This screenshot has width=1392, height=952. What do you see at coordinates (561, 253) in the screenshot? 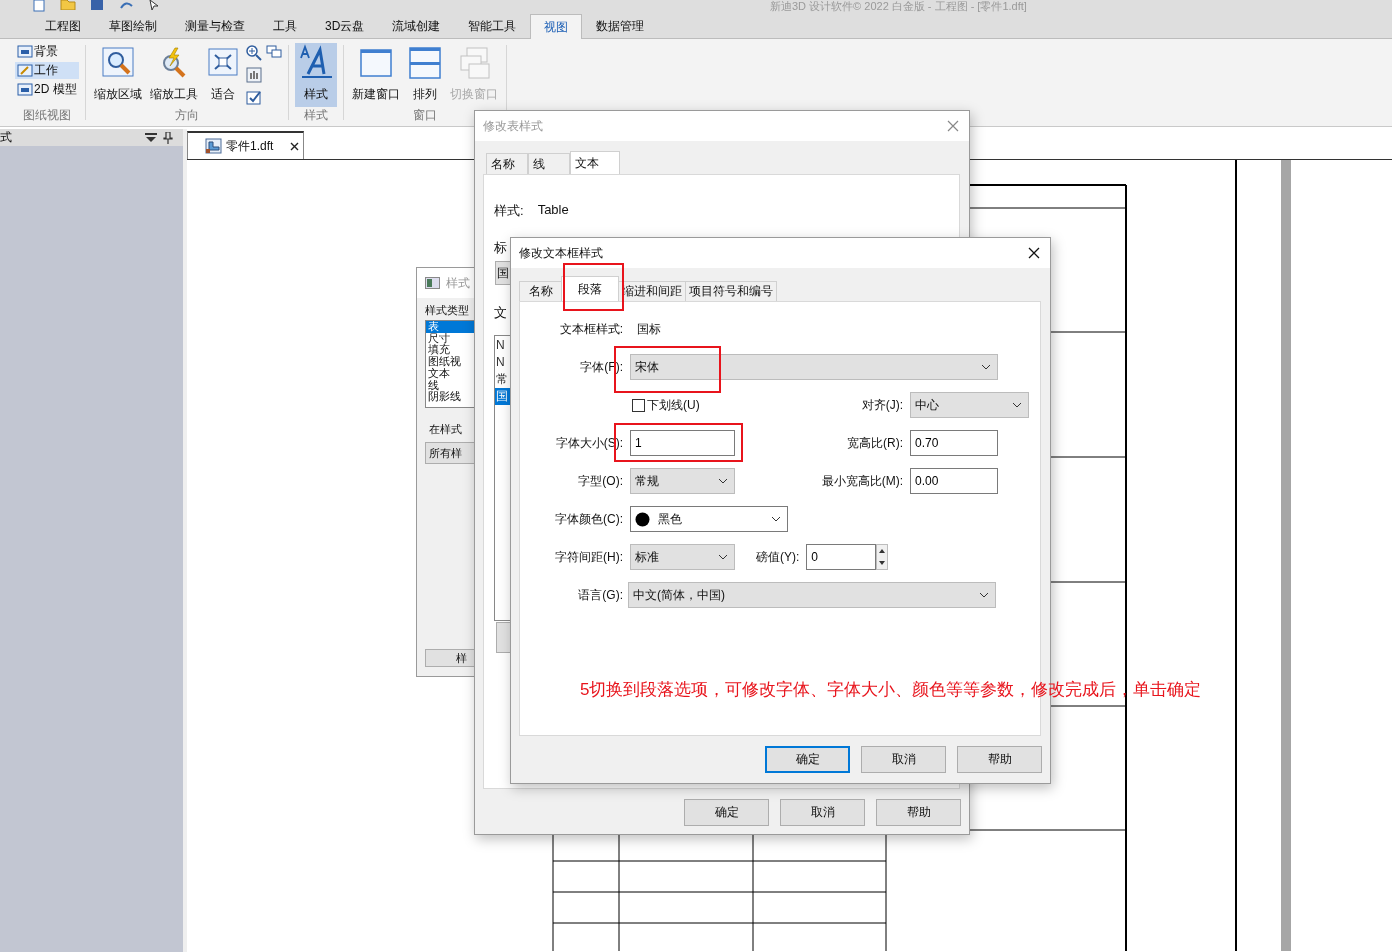
I see `dialog-title: 修改文本框样式` at bounding box center [561, 253].